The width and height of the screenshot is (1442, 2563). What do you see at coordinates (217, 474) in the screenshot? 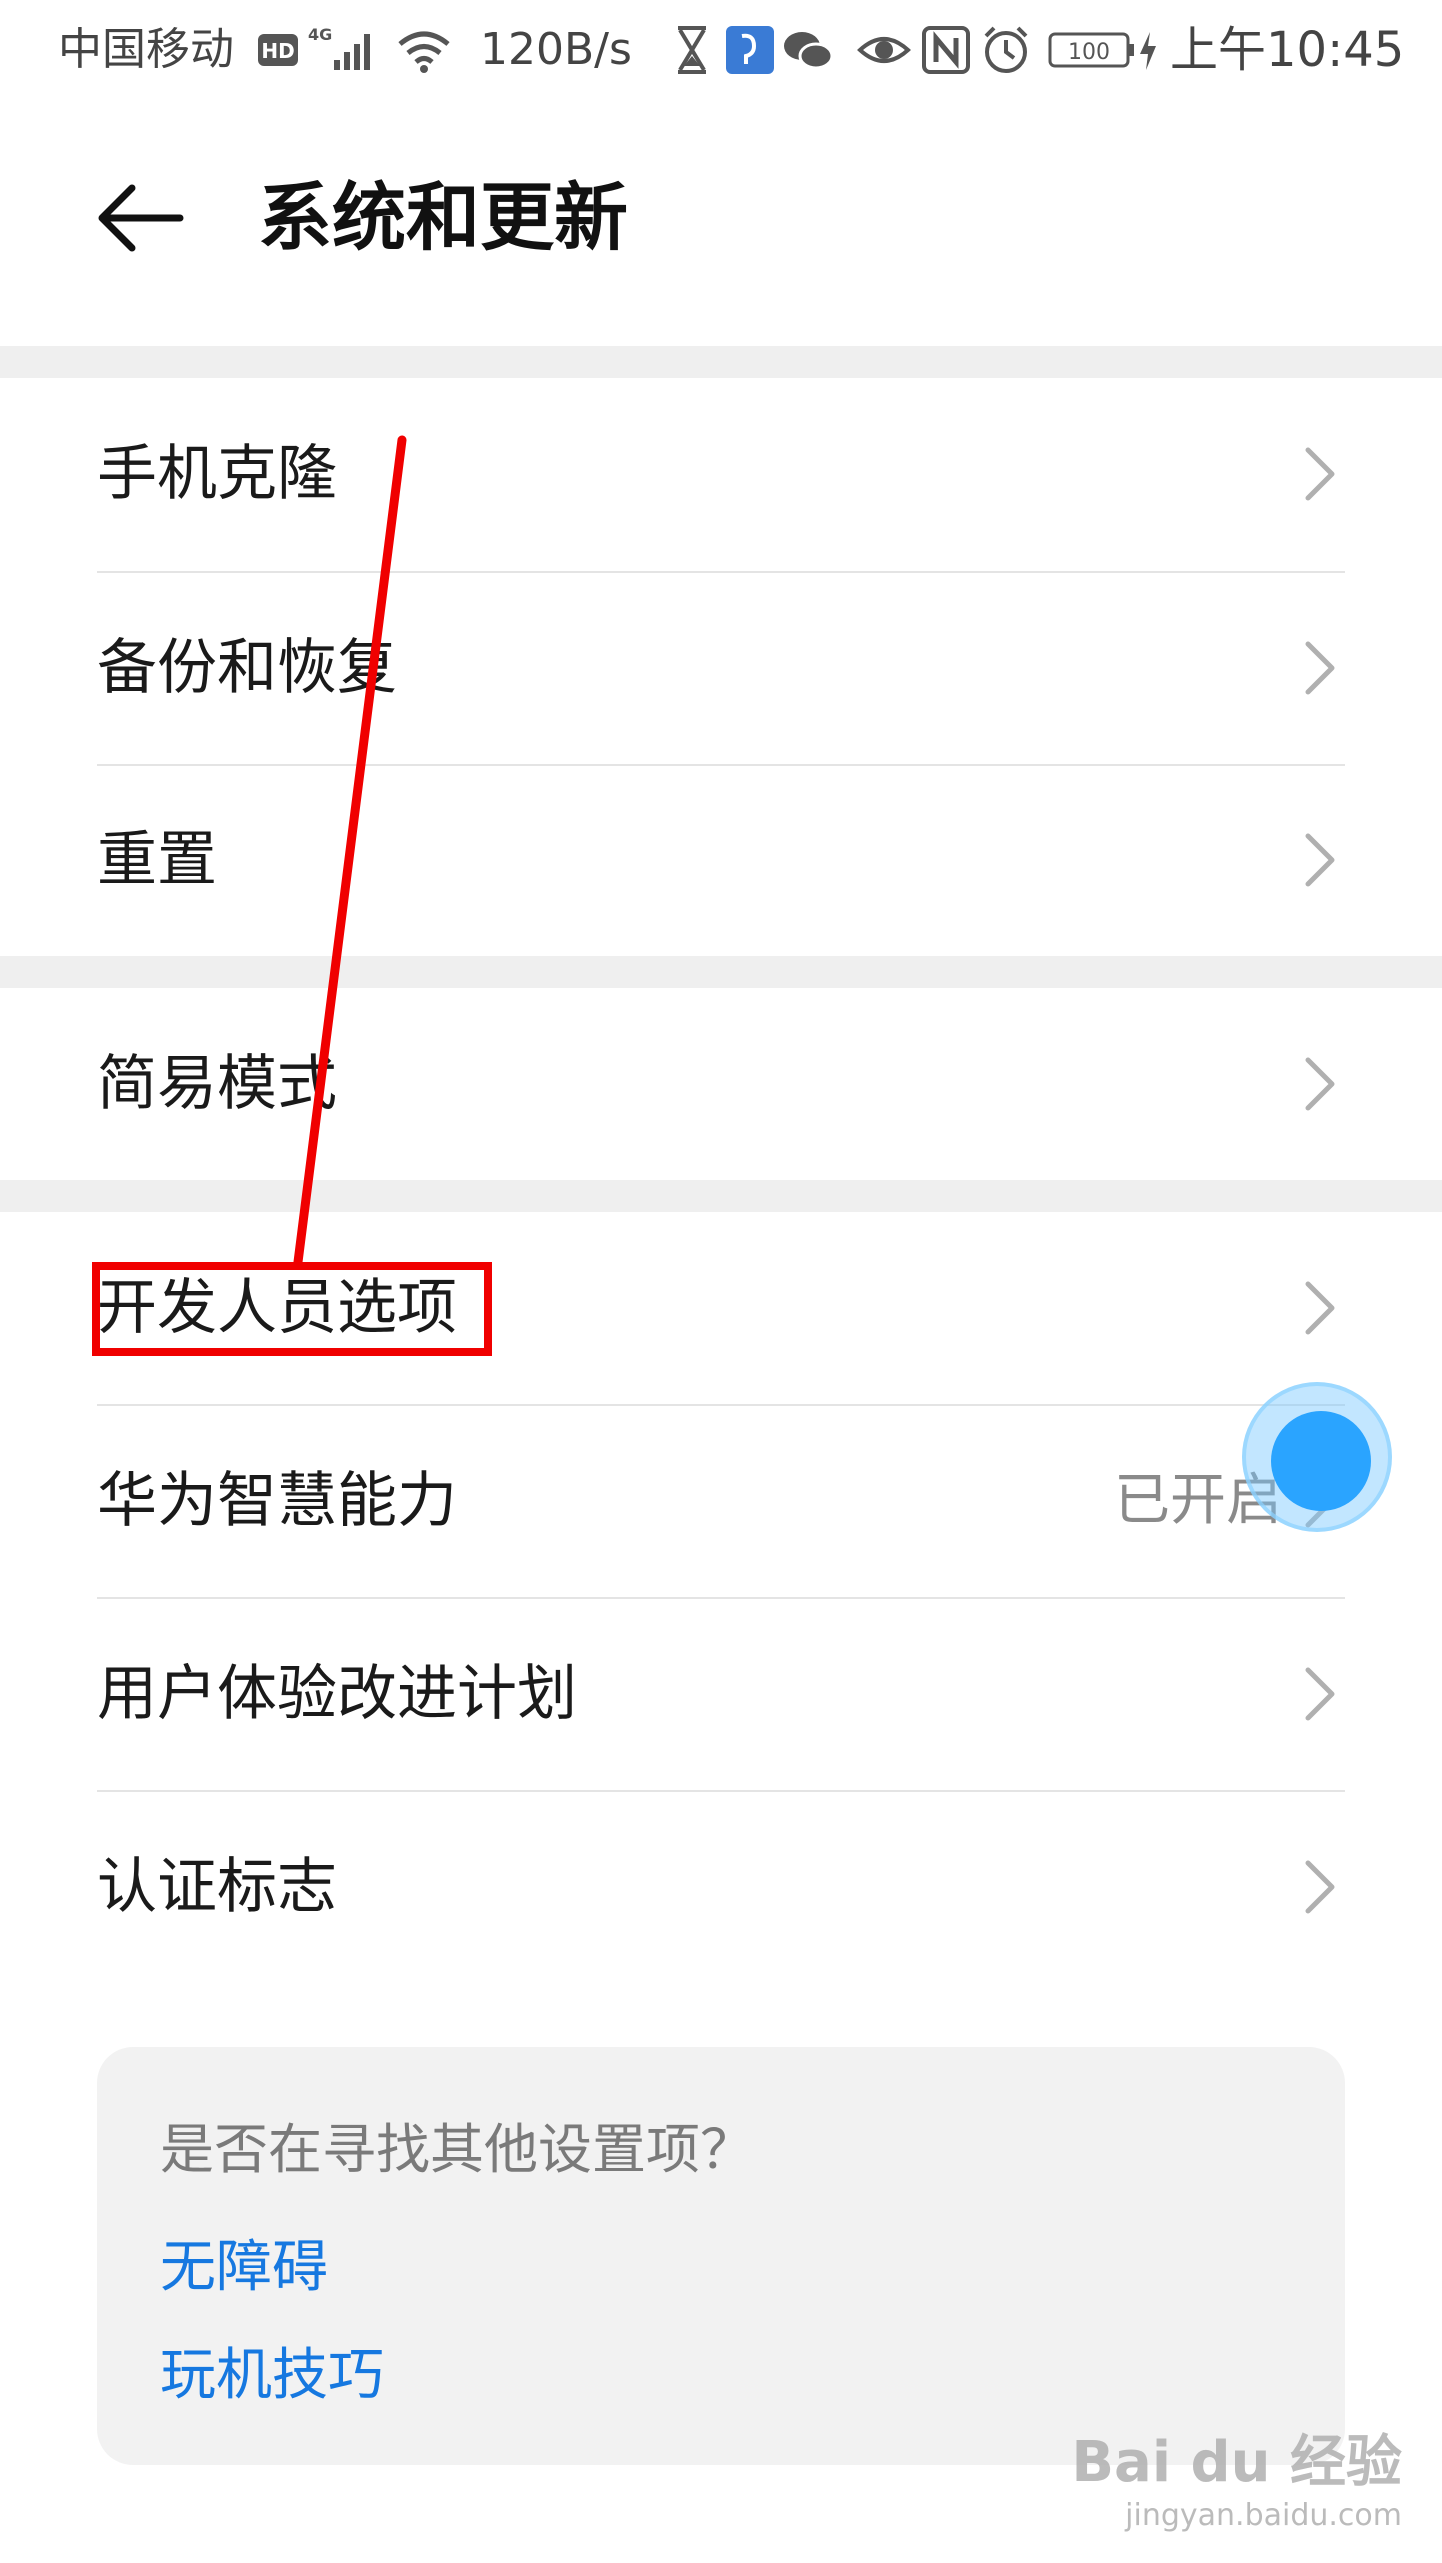
I see `settings-item-label: 手机克隆` at bounding box center [217, 474].